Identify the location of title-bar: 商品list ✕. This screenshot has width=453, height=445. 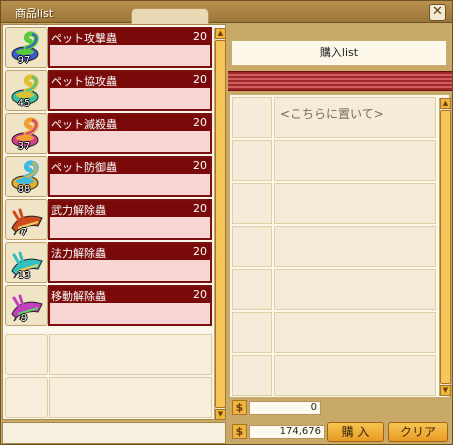
(226, 12).